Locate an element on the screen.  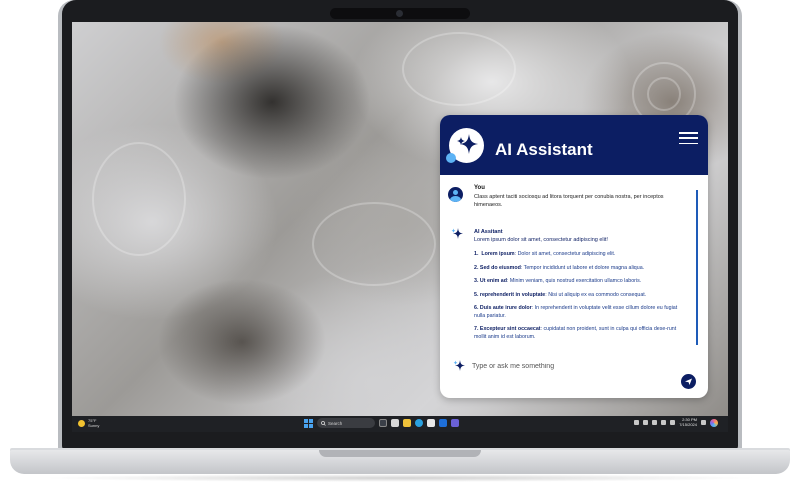
send-icon is located at coordinates (688, 381).